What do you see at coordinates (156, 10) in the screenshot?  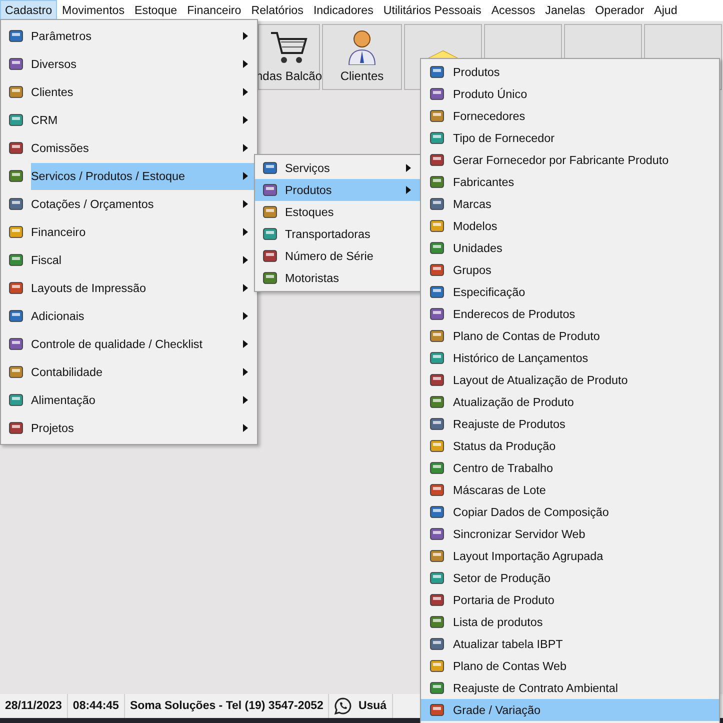 I see `menu-title: Estoque` at bounding box center [156, 10].